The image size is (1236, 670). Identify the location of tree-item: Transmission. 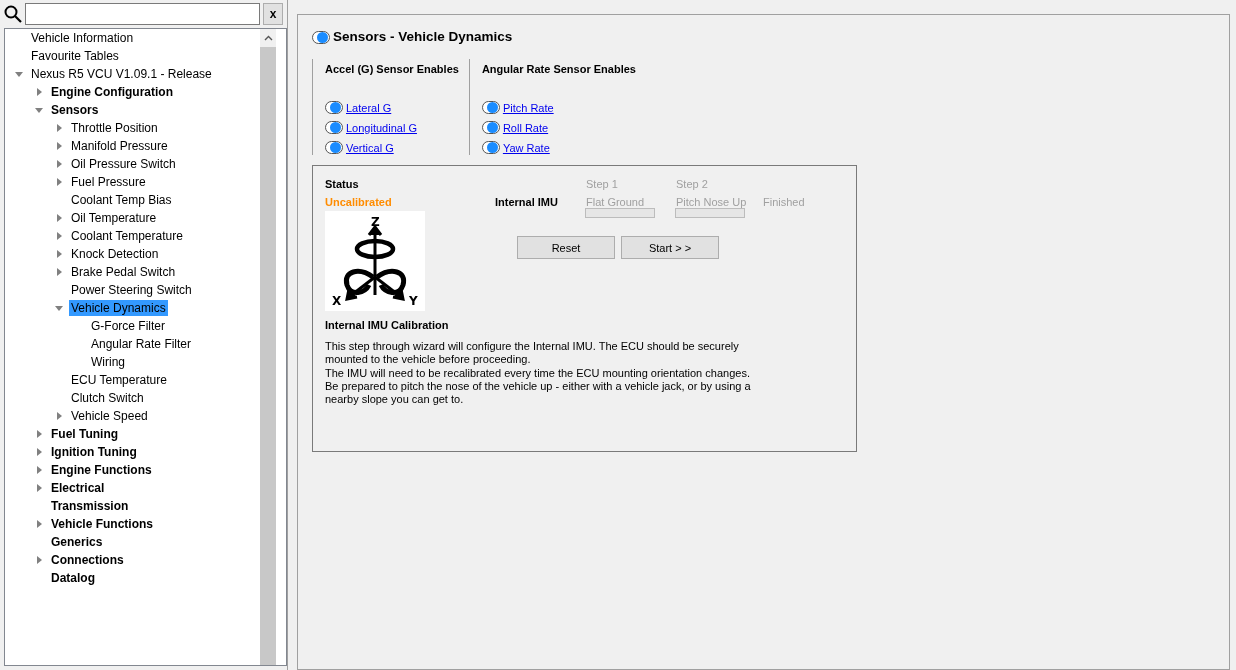
(90, 506).